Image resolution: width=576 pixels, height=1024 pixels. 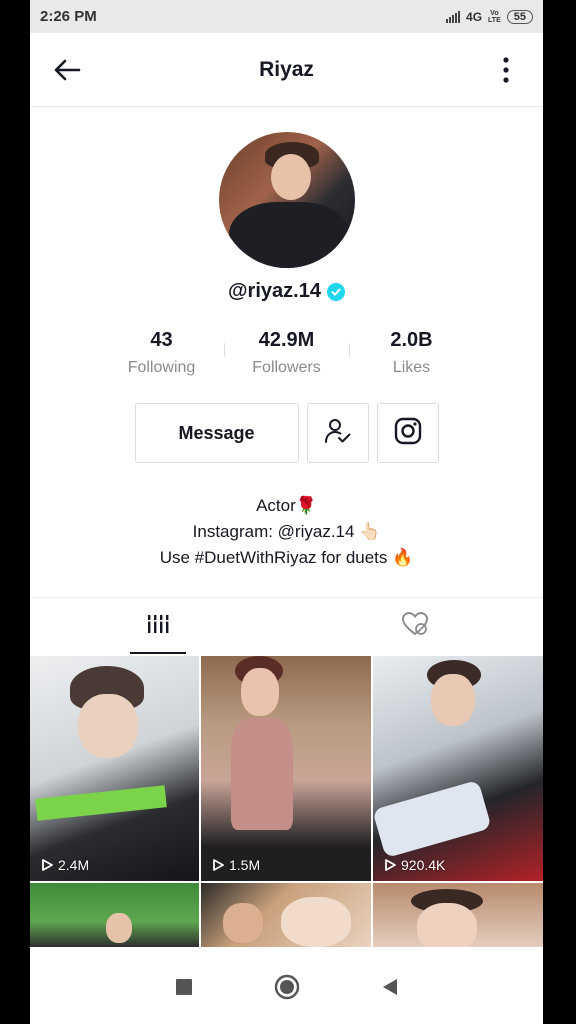 What do you see at coordinates (286, 557) in the screenshot?
I see `bio-line: Use #DuetWithRiyaz for duets 🔥` at bounding box center [286, 557].